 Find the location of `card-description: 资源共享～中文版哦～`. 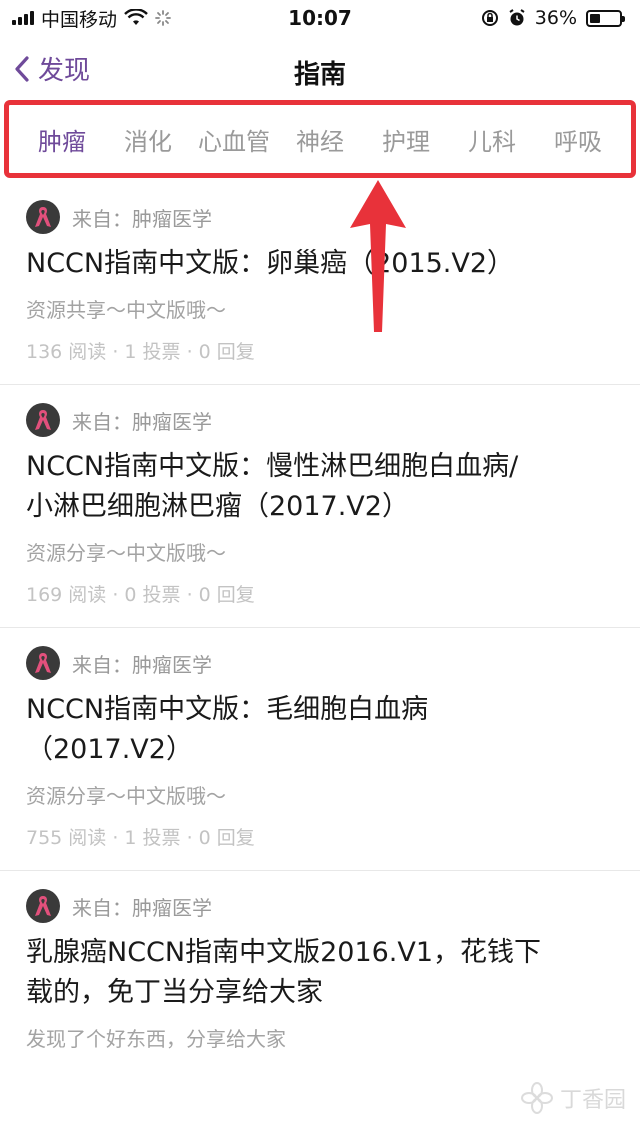

card-description: 资源共享～中文版哦～ is located at coordinates (126, 310).